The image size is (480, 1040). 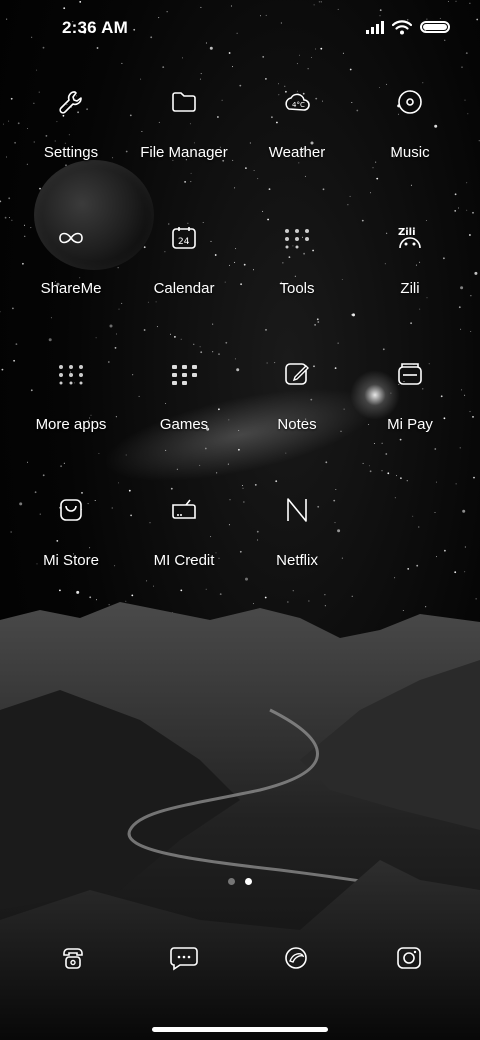 What do you see at coordinates (410, 152) in the screenshot?
I see `app-label: Music` at bounding box center [410, 152].